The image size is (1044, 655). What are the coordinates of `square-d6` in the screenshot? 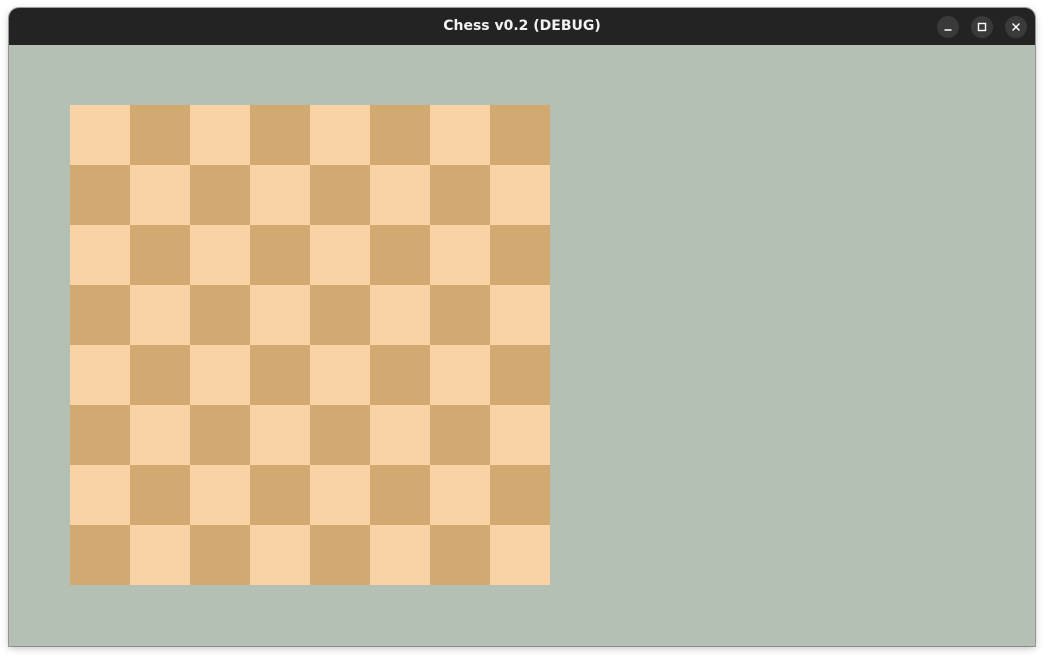 It's located at (280, 255).